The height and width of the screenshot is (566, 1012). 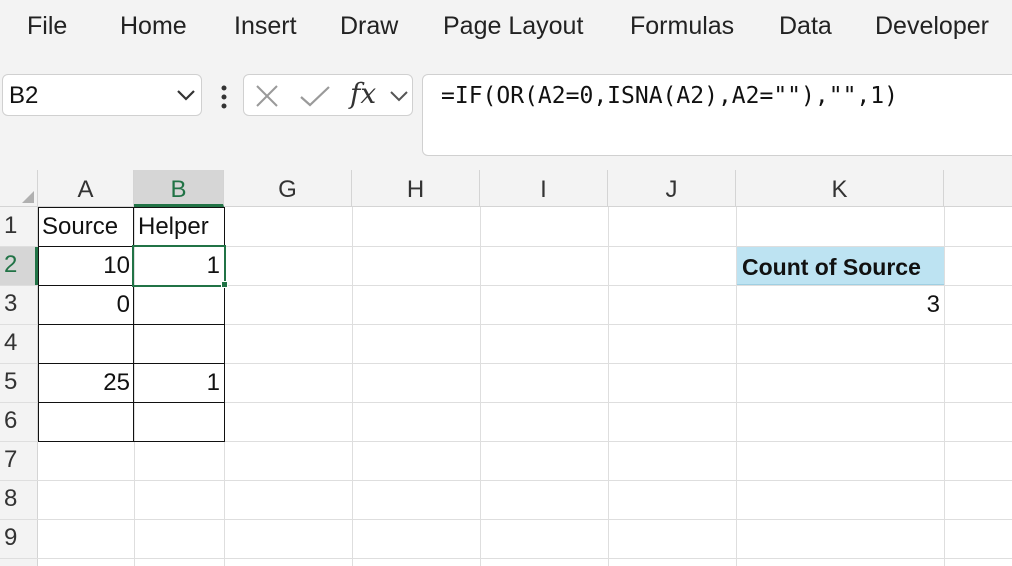 I want to click on cell-k3: 3, so click(x=840, y=305).